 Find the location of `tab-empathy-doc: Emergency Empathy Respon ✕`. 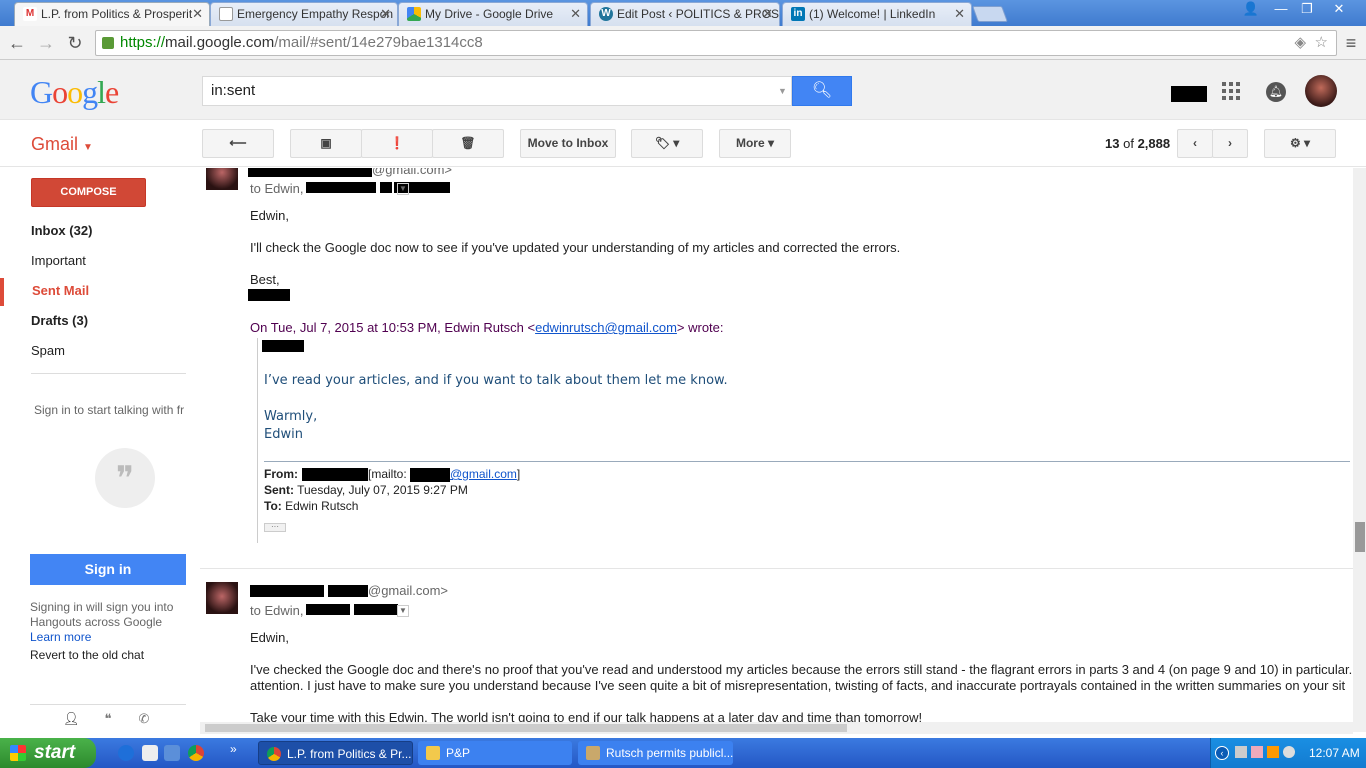

tab-empathy-doc: Emergency Empathy Respon ✕ is located at coordinates (304, 14).